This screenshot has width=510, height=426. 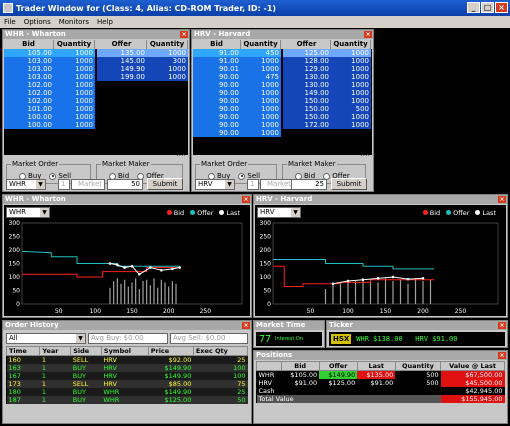 I want to click on menu-file: File, so click(x=10, y=22).